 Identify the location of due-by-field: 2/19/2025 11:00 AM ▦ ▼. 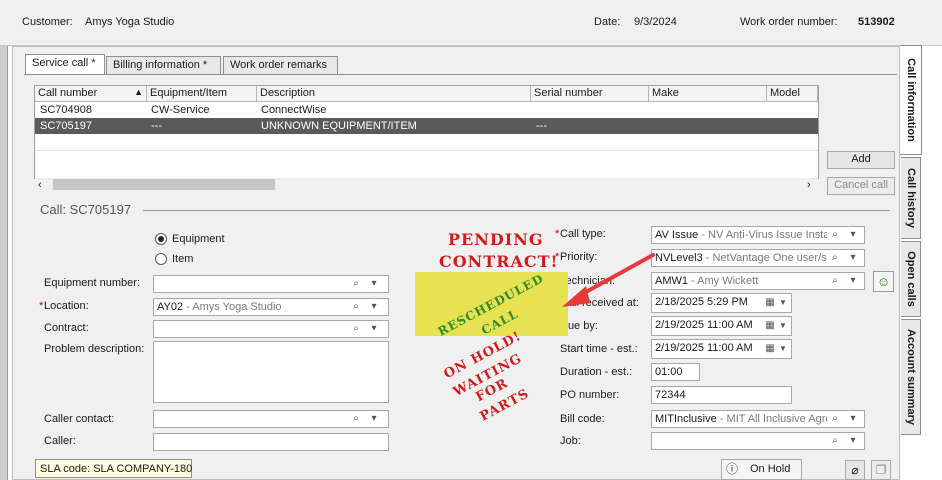
(721, 326).